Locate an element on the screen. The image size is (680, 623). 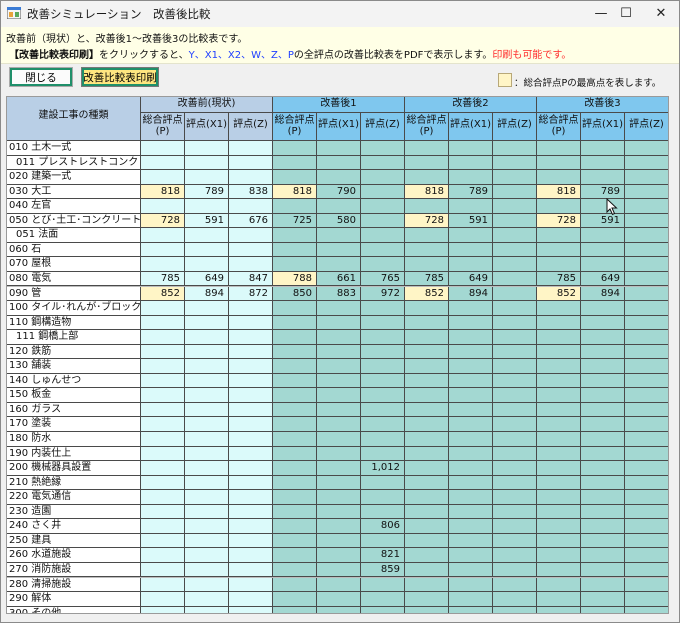
table-cell: 790 is located at coordinates (339, 192).